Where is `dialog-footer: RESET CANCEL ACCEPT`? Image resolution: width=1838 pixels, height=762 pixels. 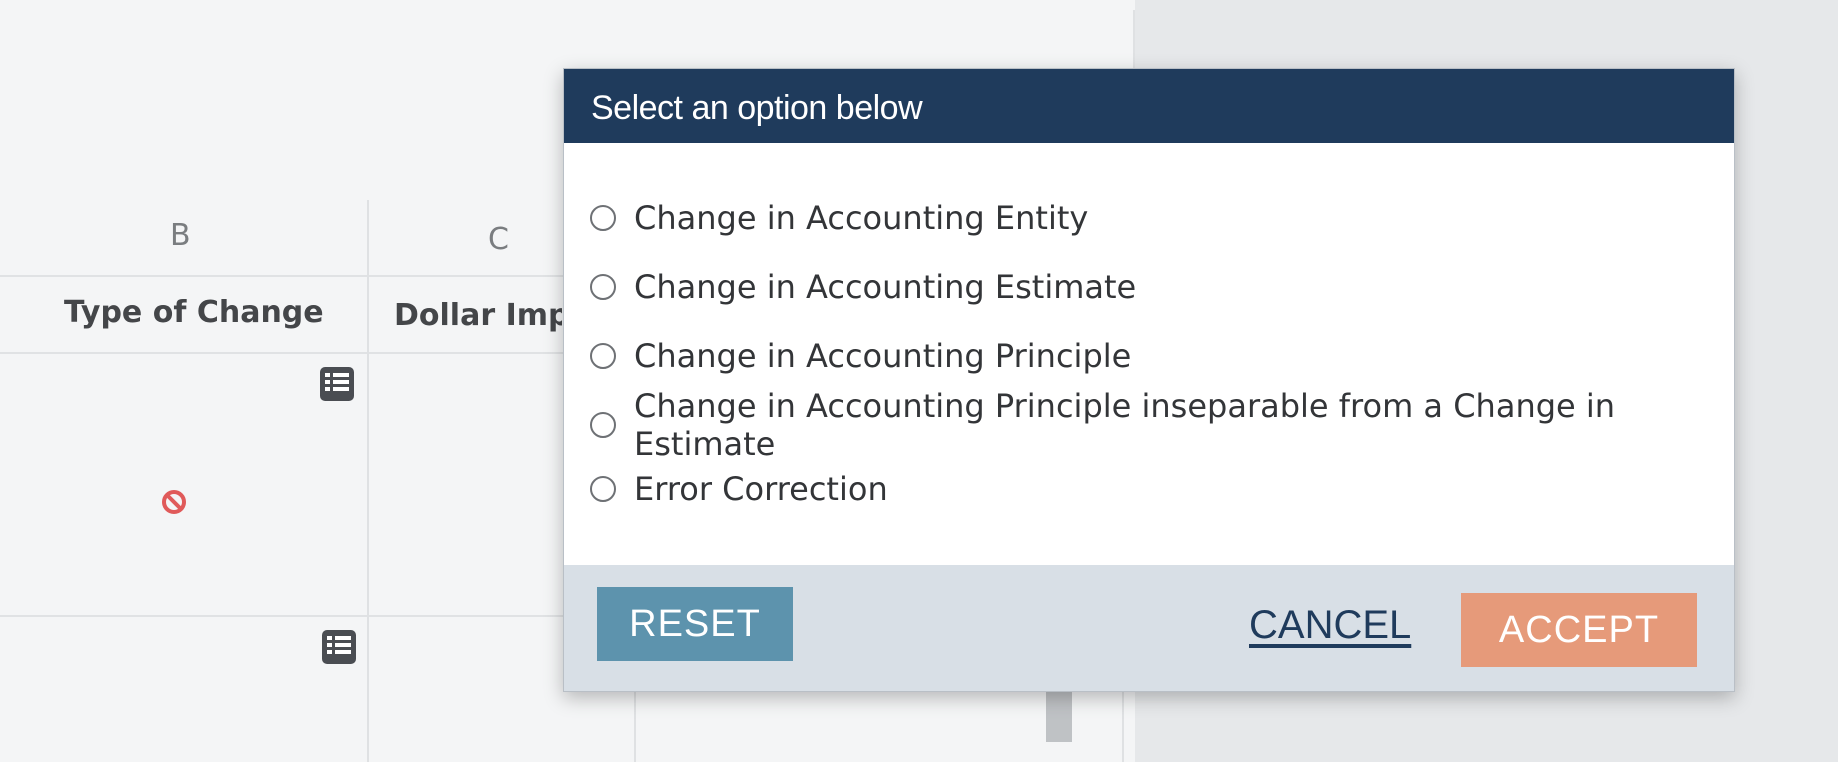 dialog-footer: RESET CANCEL ACCEPT is located at coordinates (1149, 628).